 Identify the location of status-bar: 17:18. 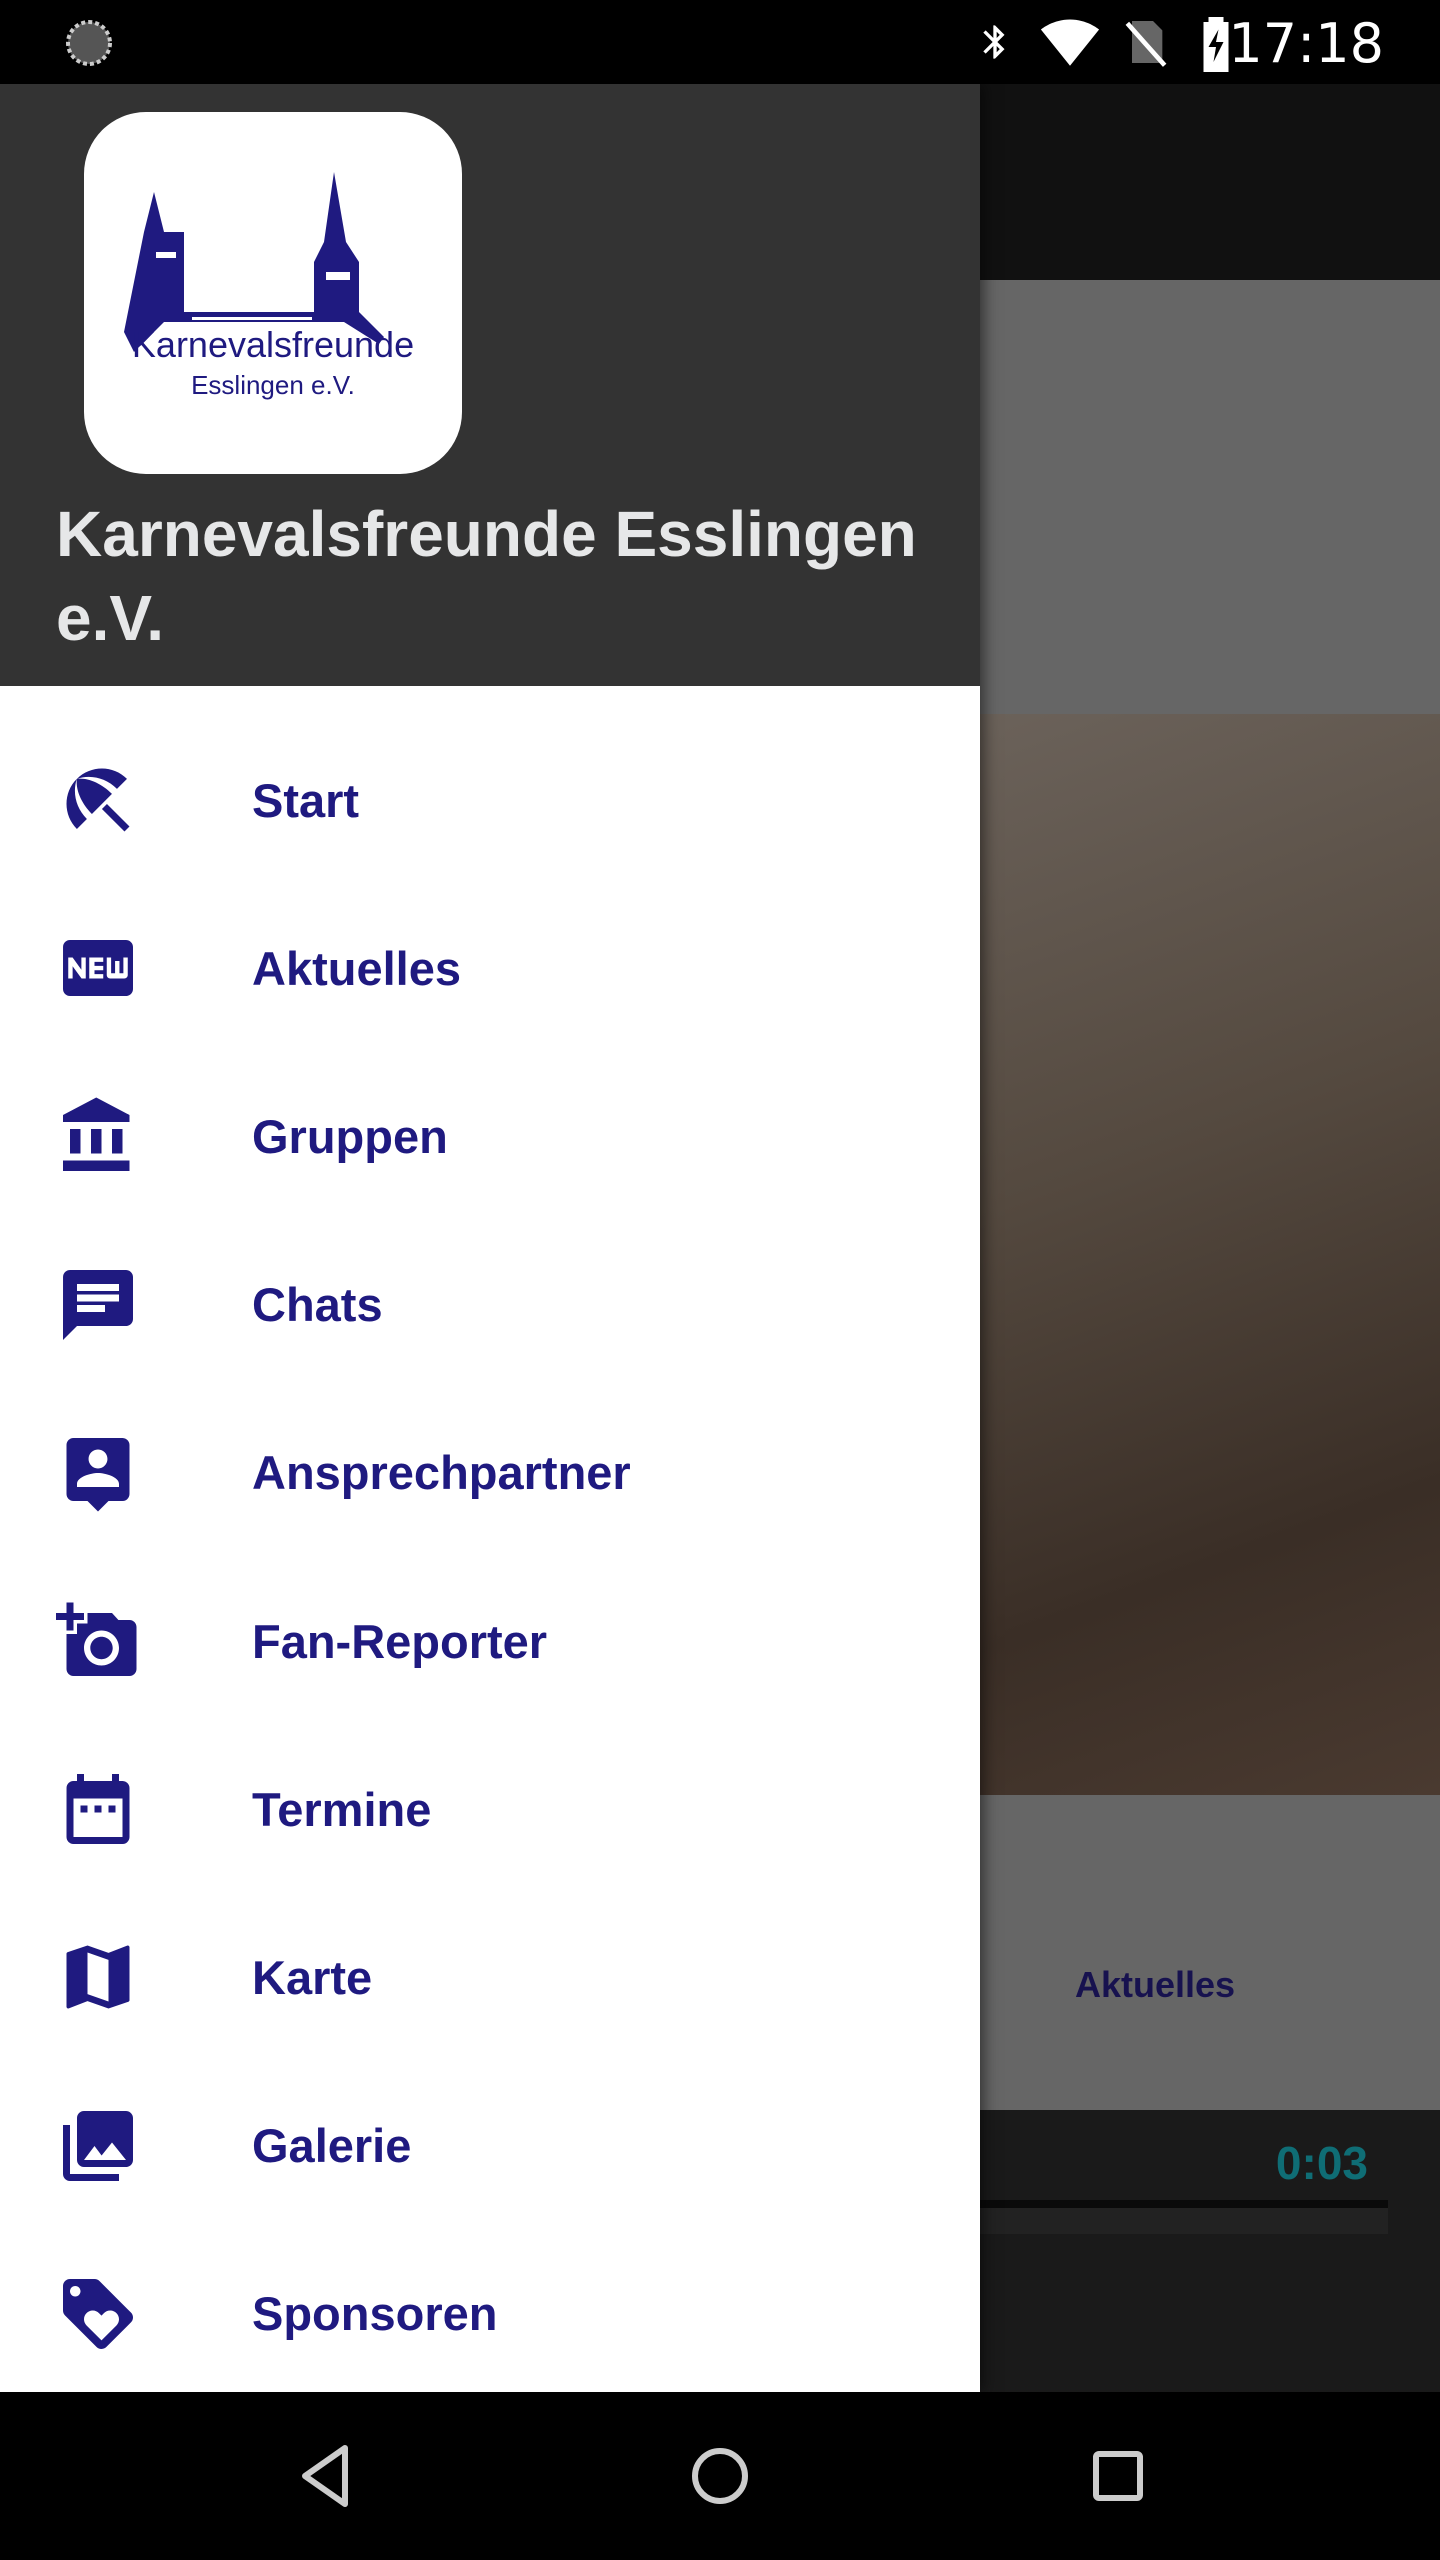
(720, 42).